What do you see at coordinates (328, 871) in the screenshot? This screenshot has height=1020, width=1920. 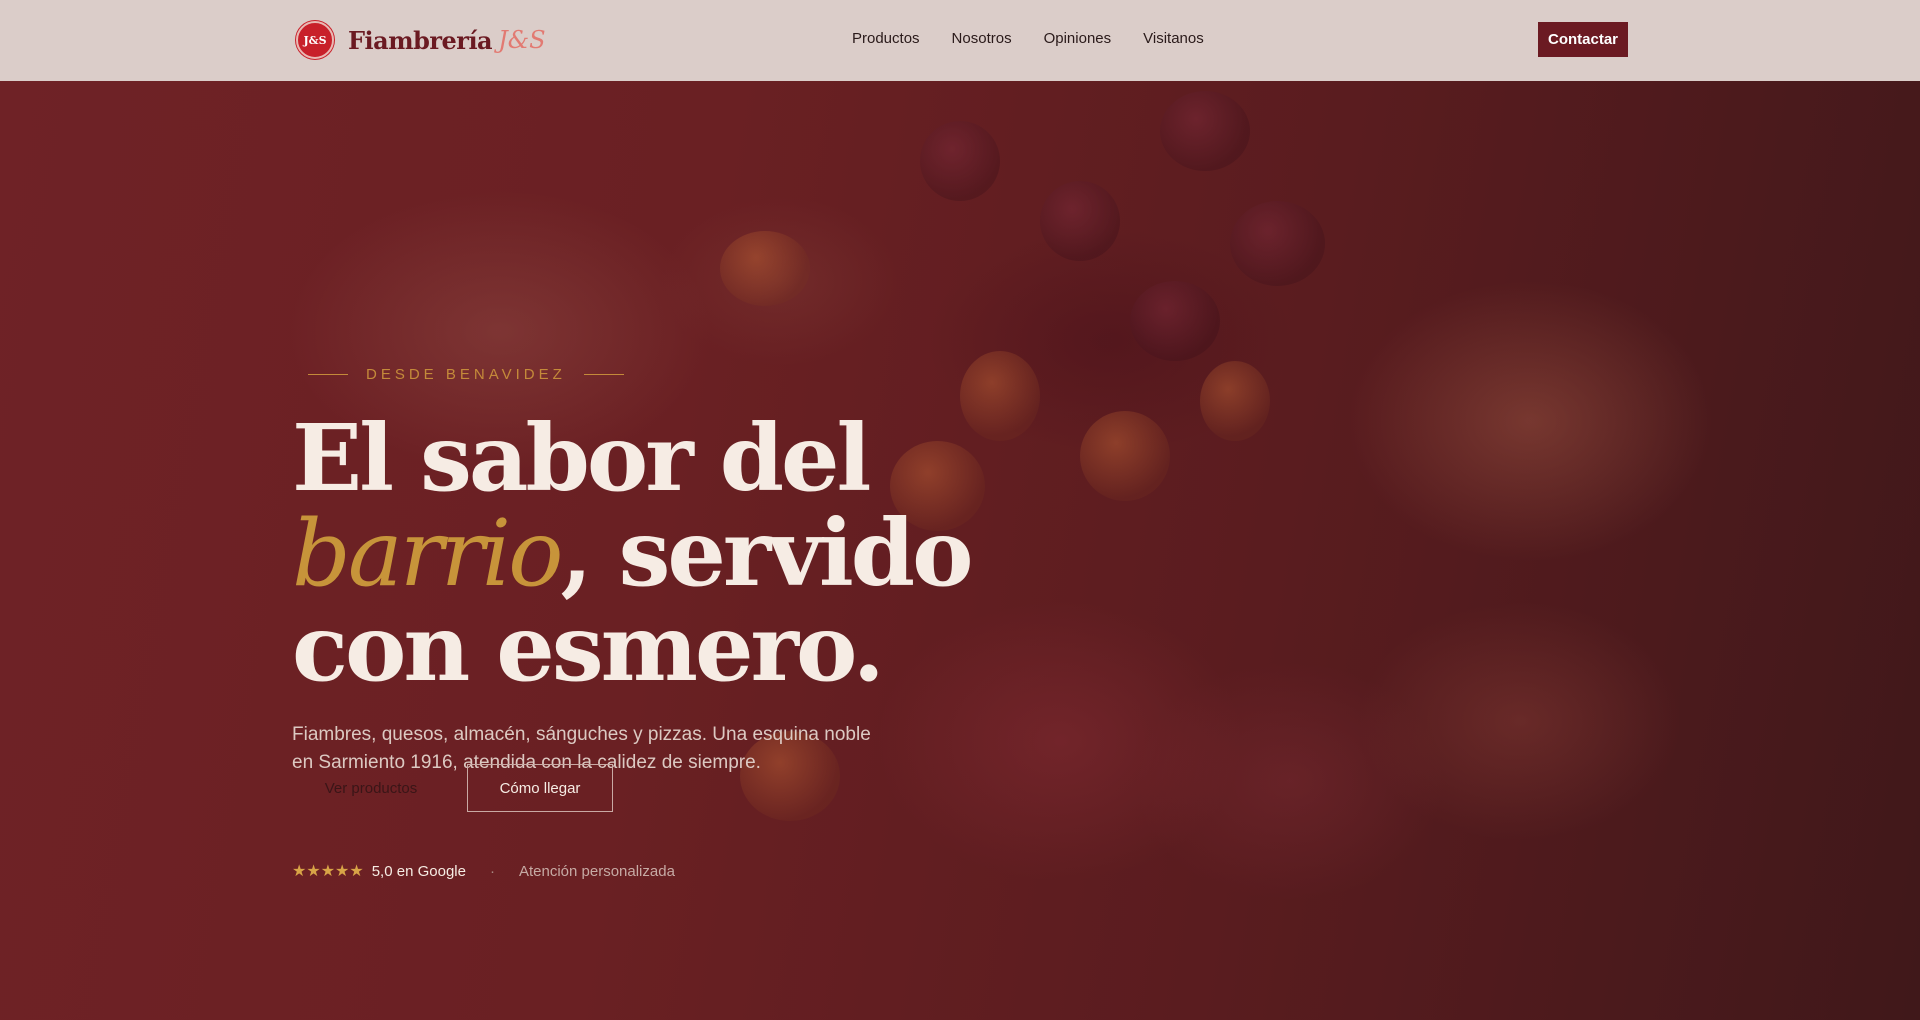 I see `star-rating-icon: ★★★★★` at bounding box center [328, 871].